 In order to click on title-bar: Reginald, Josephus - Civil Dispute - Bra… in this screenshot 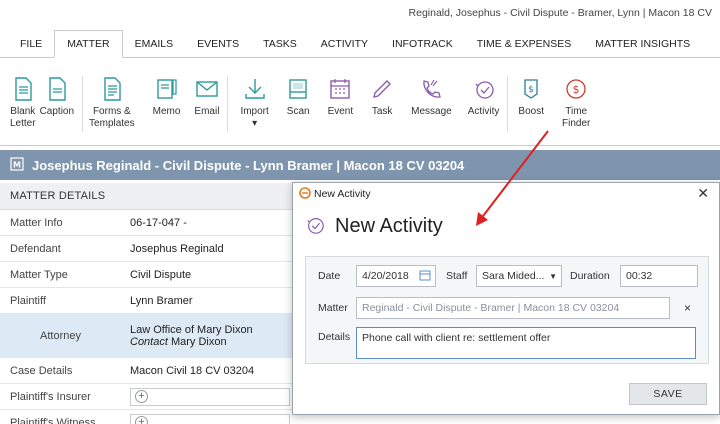, I will do `click(360, 15)`.